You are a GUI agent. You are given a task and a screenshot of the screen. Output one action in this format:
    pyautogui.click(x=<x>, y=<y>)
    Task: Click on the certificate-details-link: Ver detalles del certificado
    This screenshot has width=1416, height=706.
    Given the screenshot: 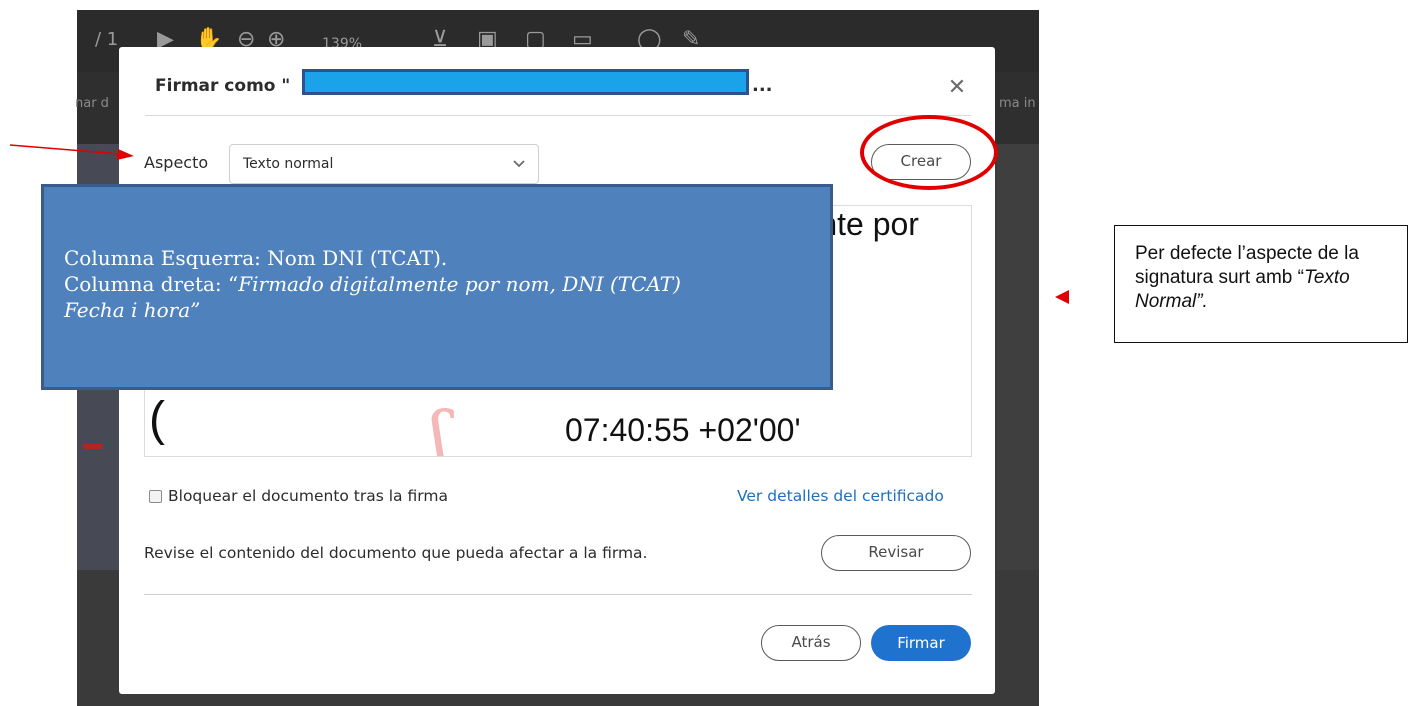 What is the action you would take?
    pyautogui.click(x=840, y=496)
    